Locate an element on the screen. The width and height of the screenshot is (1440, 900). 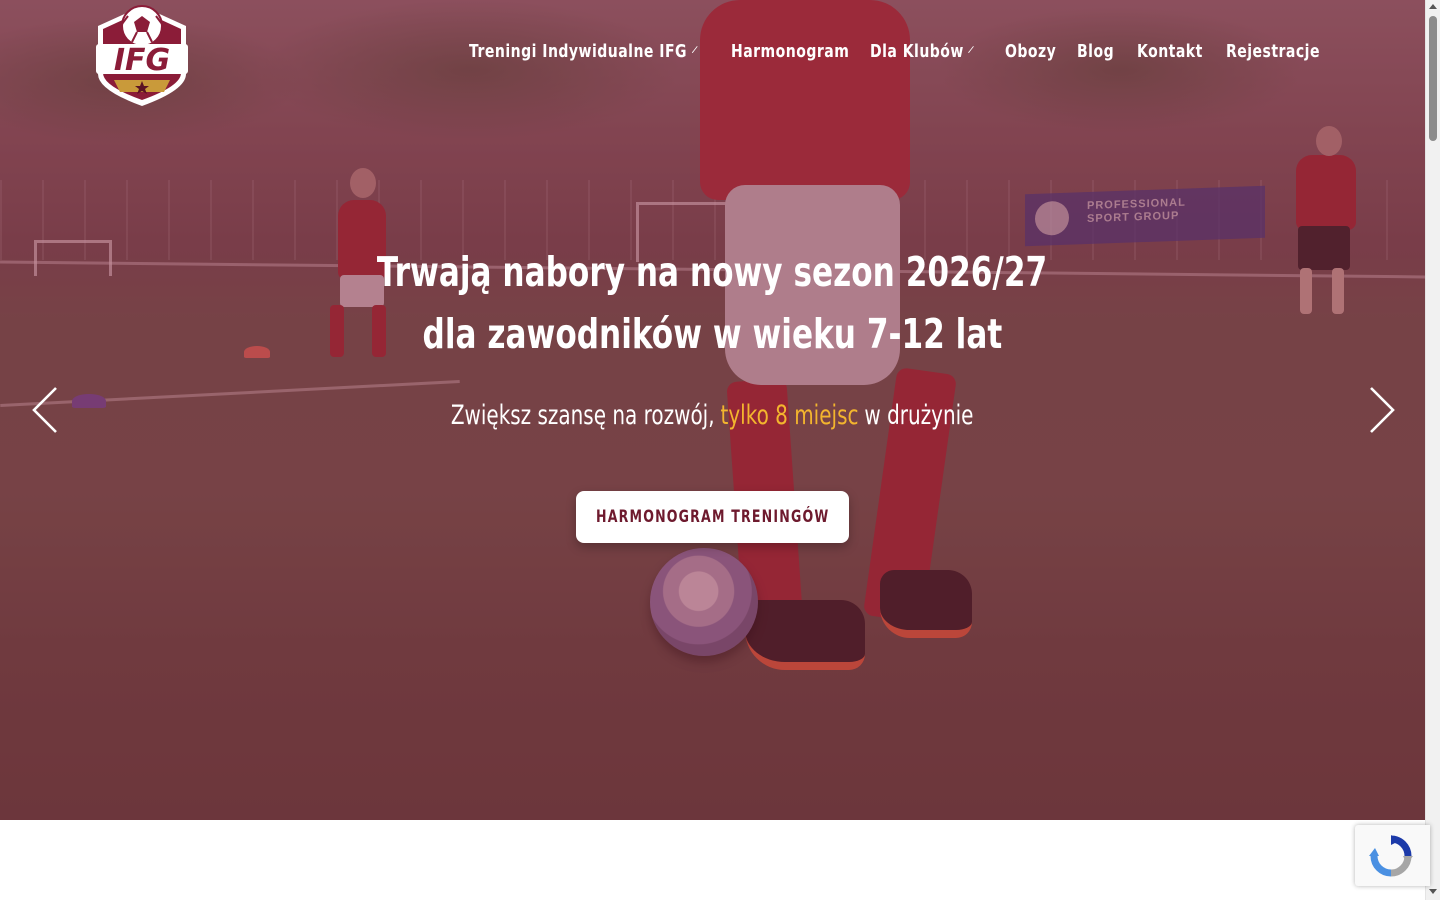
chevron-right-icon is located at coordinates (1382, 410).